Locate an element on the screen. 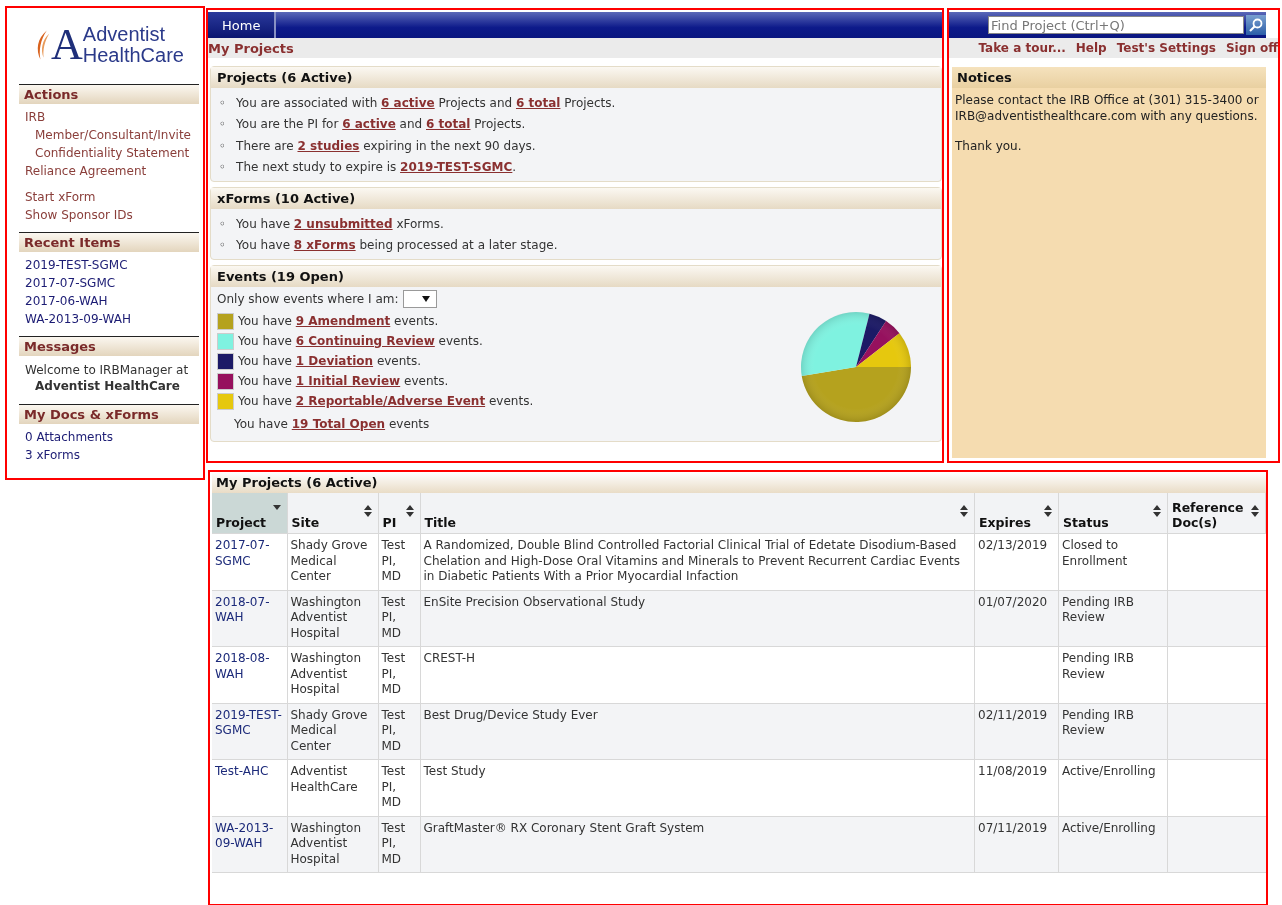  panel-title: My Projects (6 Active) is located at coordinates (739, 482).